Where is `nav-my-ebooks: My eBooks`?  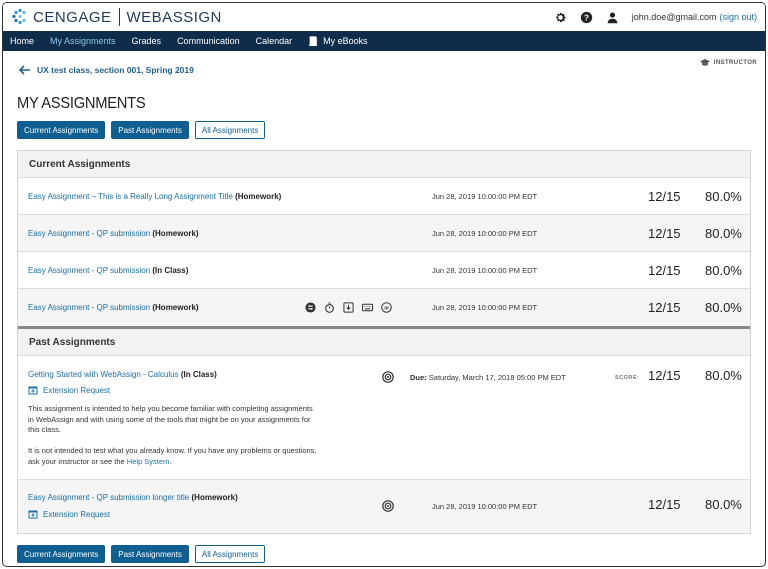
nav-my-ebooks: My eBooks is located at coordinates (338, 41).